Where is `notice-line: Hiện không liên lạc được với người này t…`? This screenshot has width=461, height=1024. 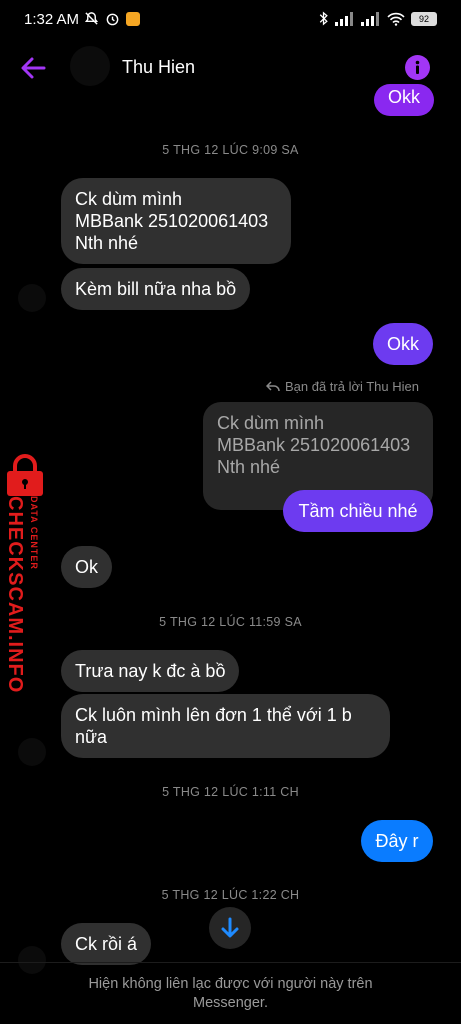 notice-line: Hiện không liên lạc được với người này t… is located at coordinates (230, 984).